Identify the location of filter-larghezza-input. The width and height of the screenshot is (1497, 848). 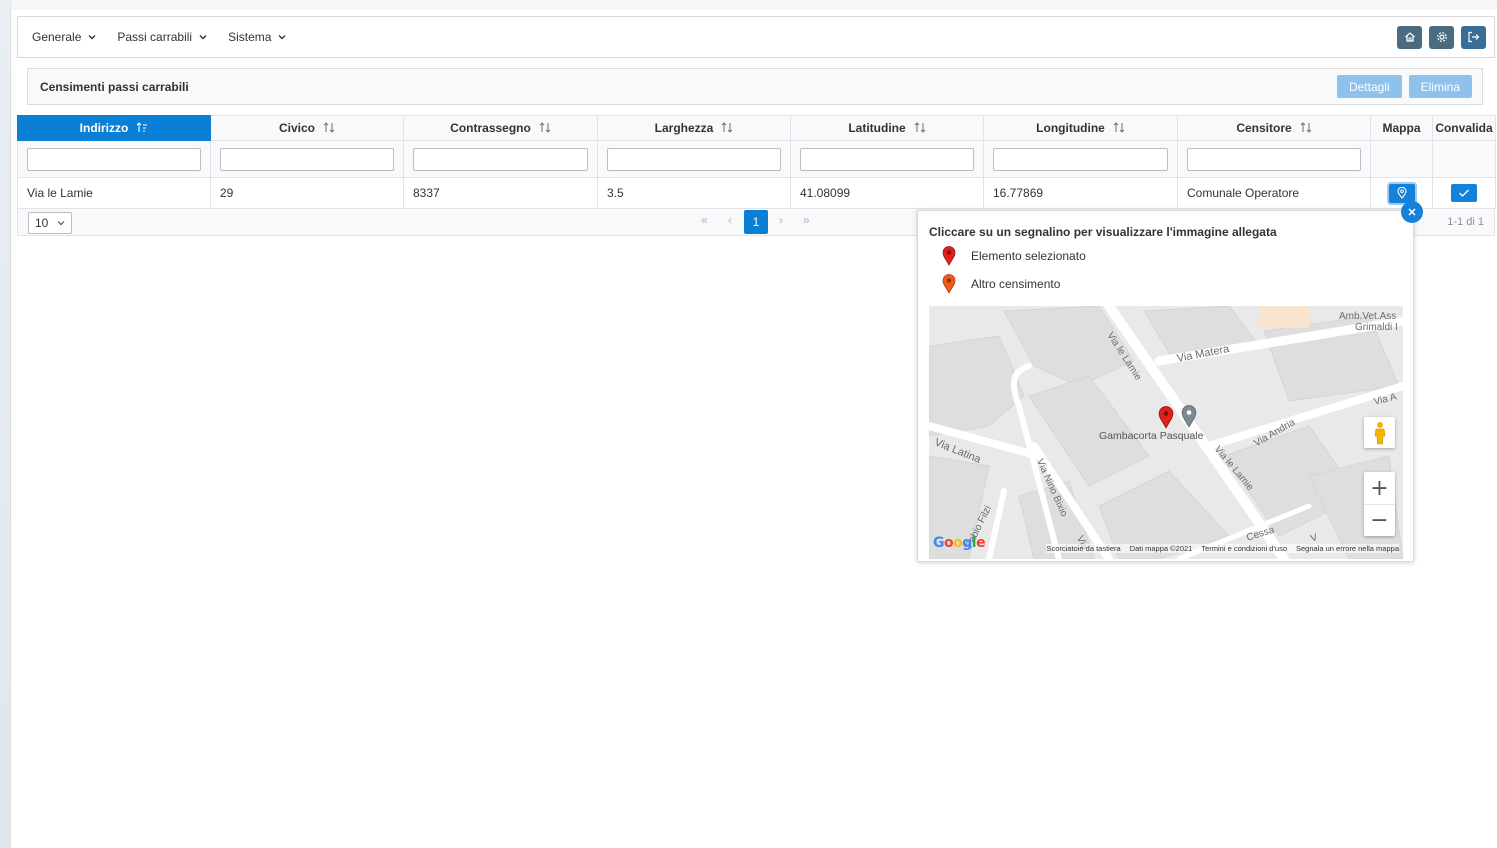
(694, 159).